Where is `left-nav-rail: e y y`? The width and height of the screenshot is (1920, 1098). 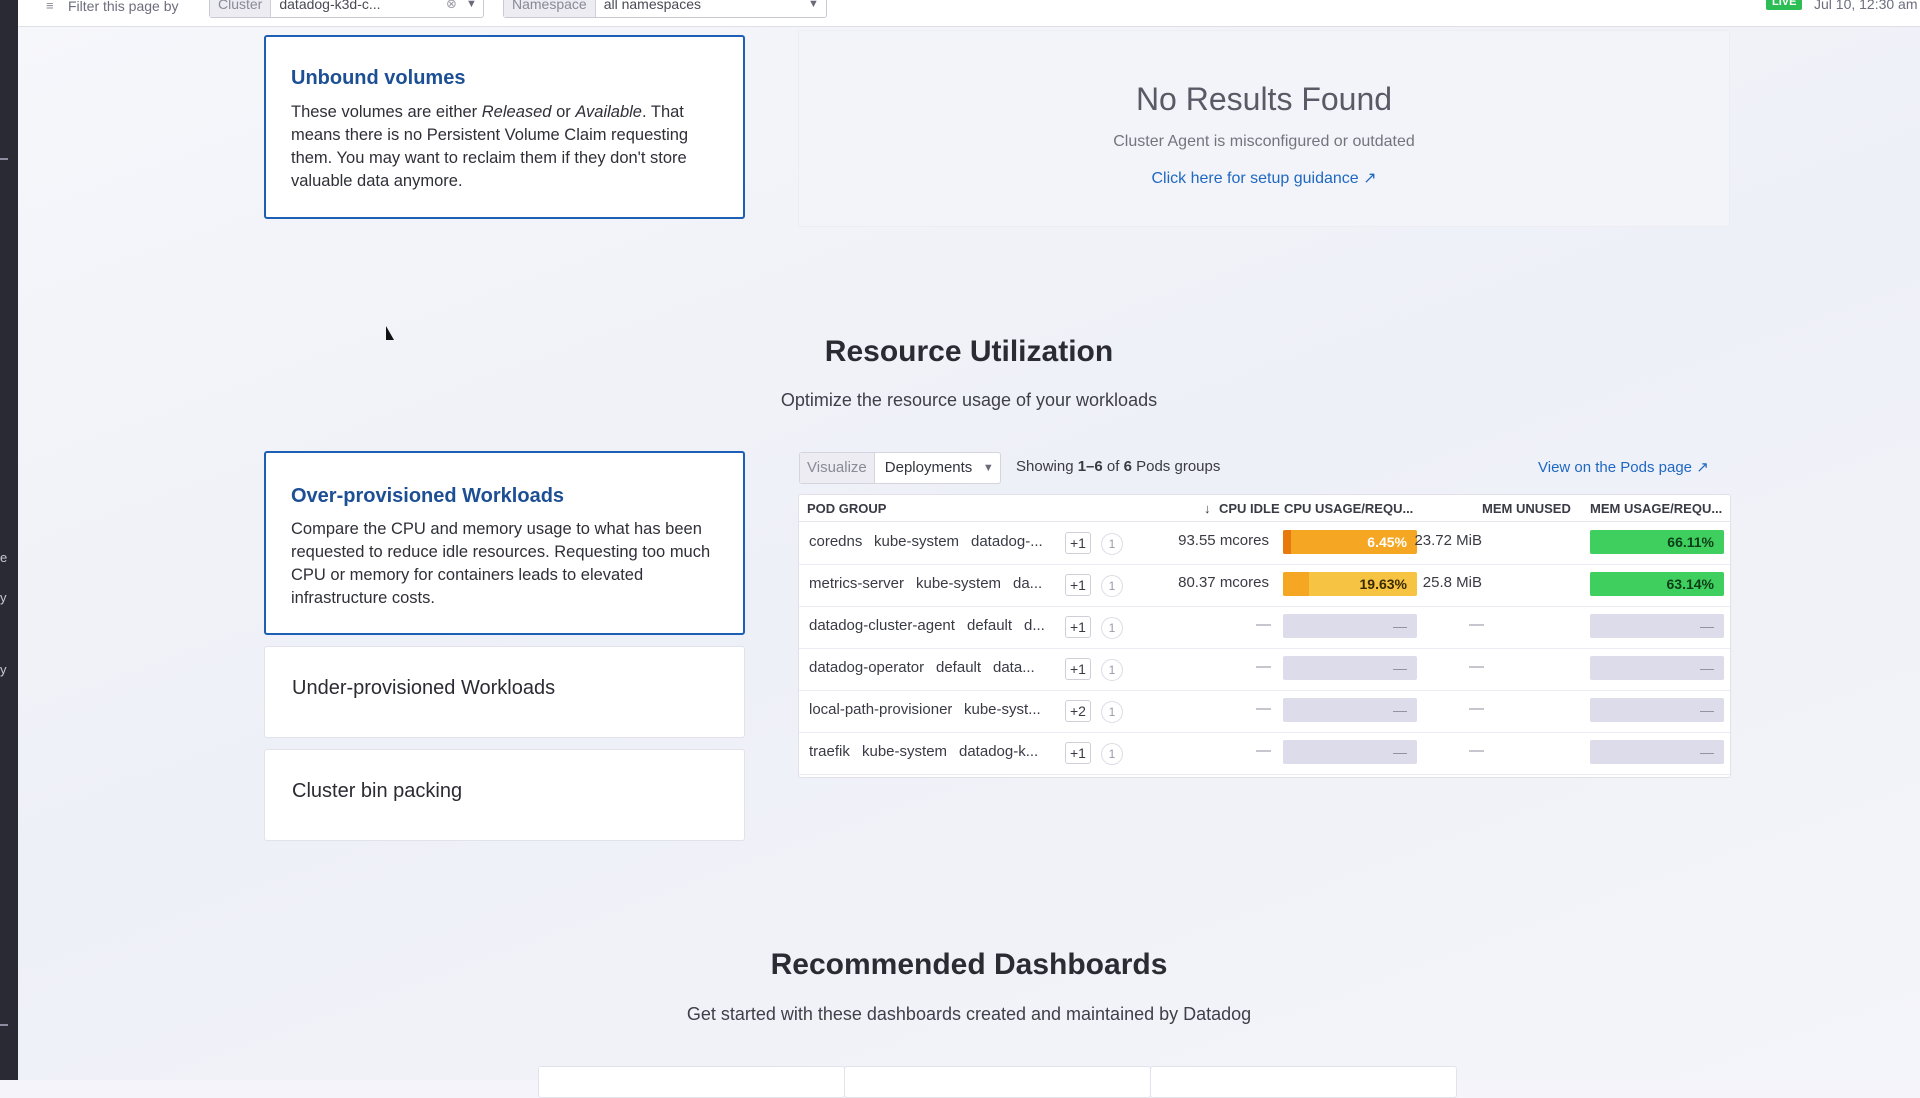 left-nav-rail: e y y is located at coordinates (9, 540).